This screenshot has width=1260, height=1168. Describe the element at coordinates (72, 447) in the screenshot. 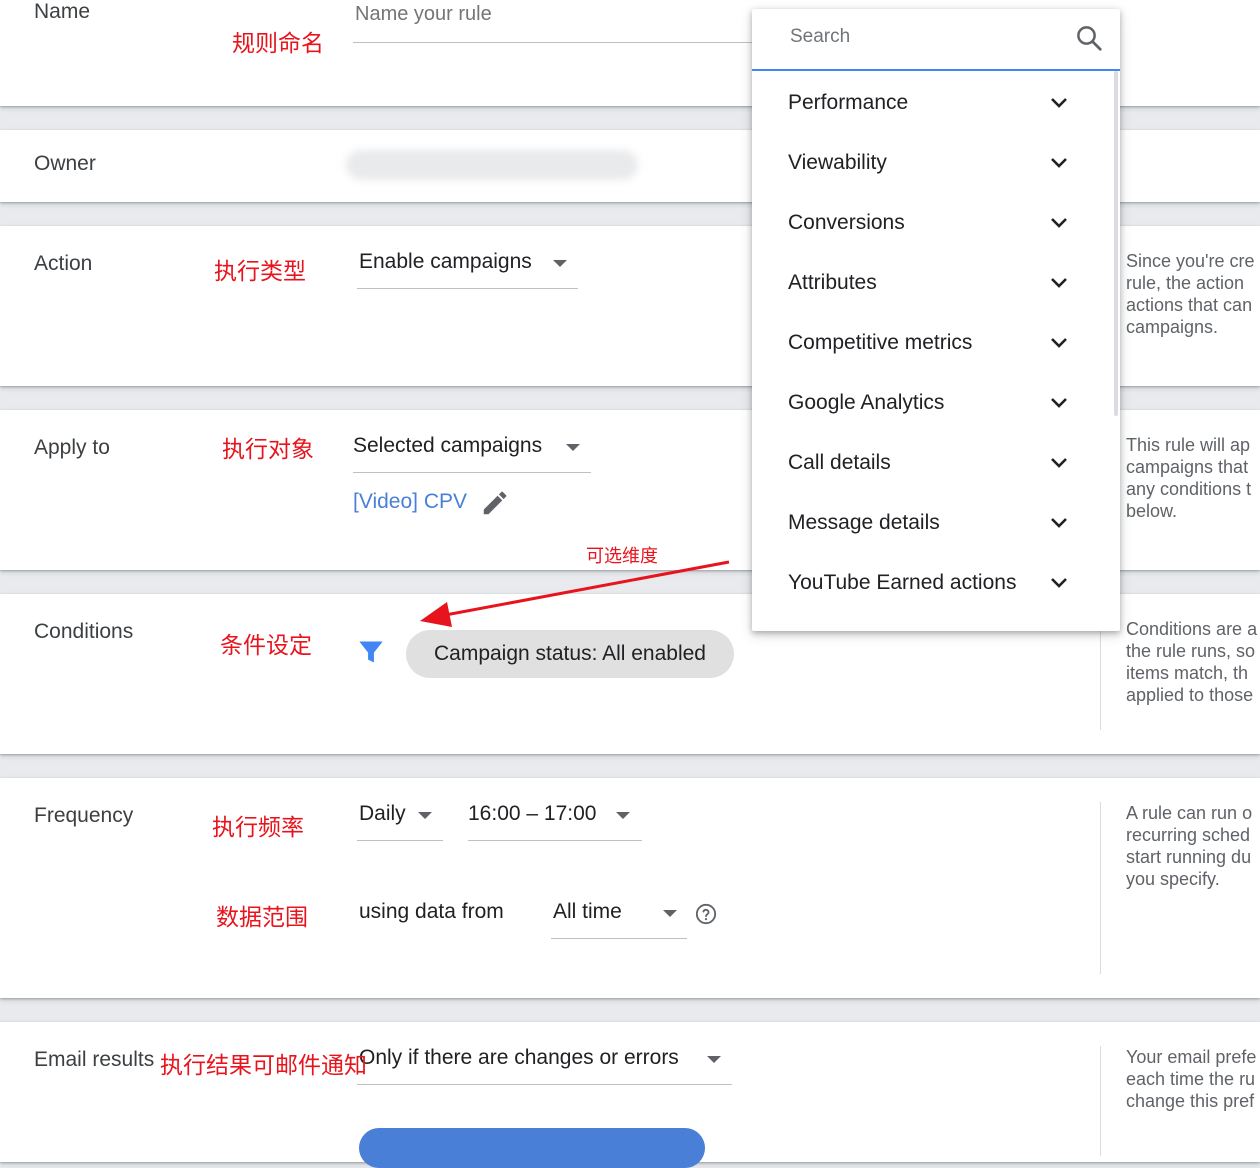

I see `apply-to-label: Apply to` at that location.